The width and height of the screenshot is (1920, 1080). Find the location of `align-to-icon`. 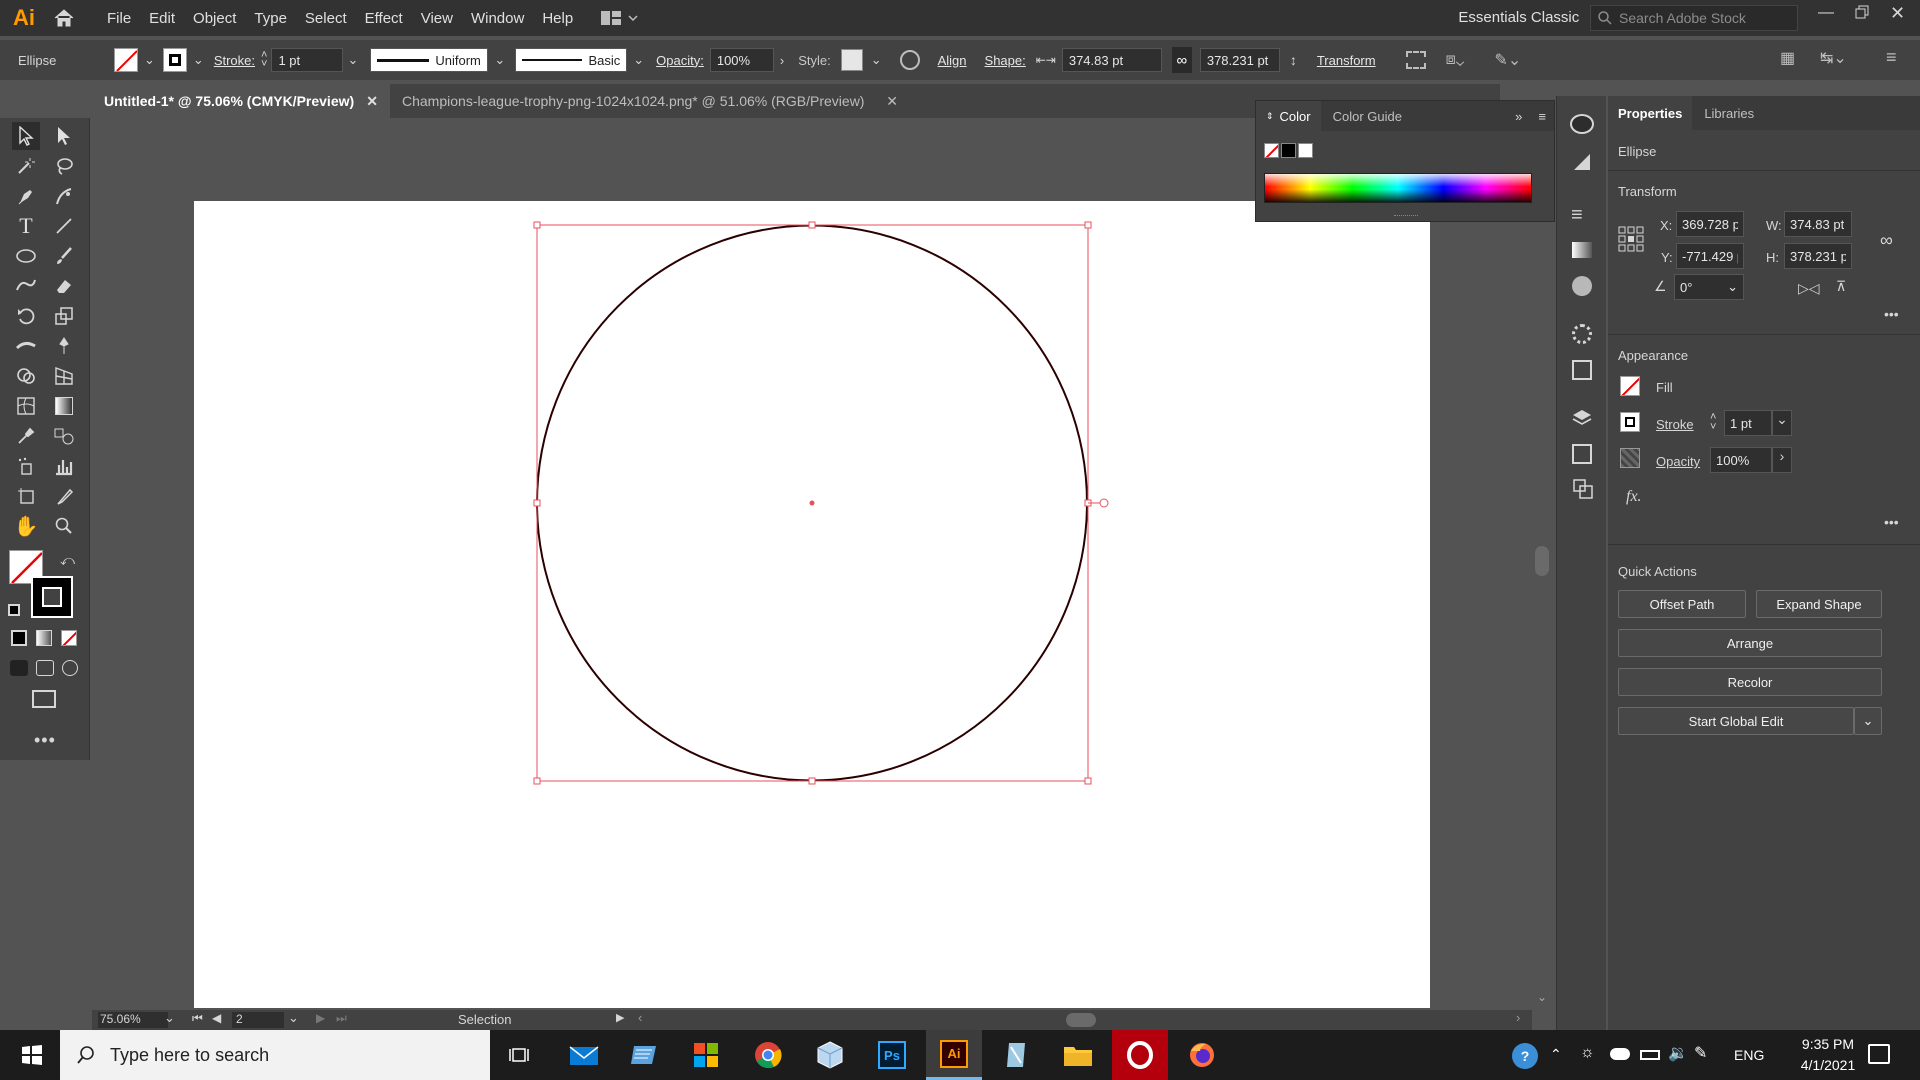

align-to-icon is located at coordinates (1415, 60).